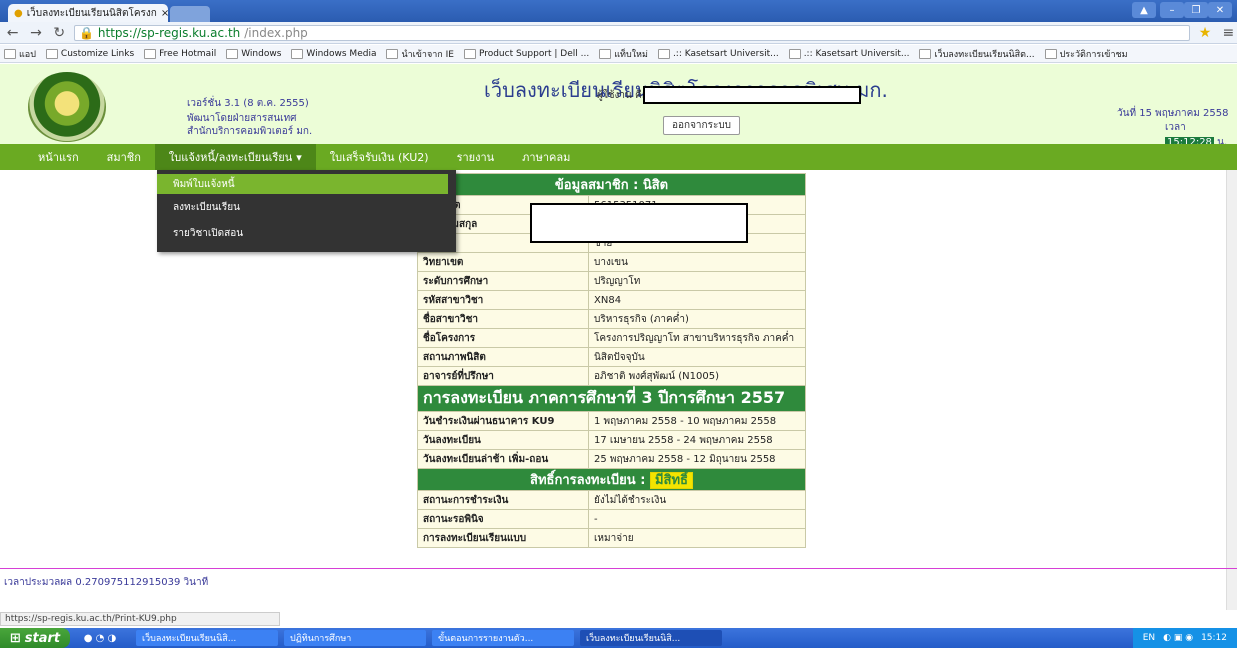 The width and height of the screenshot is (1237, 648). I want to click on row-value: 17 เมษายน 2558 - 24 พฤษภาคม 2558, so click(697, 440).